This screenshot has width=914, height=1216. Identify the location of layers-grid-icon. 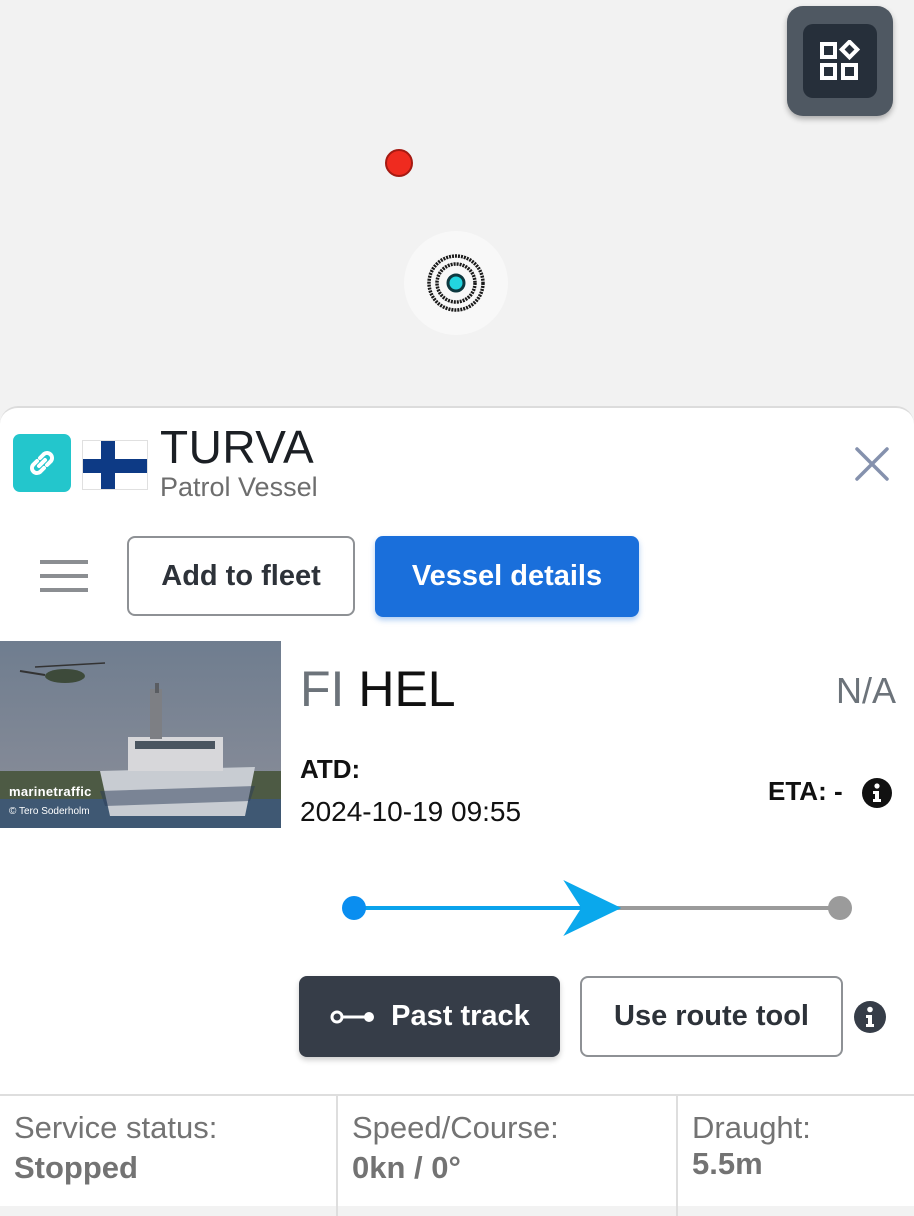
(840, 60).